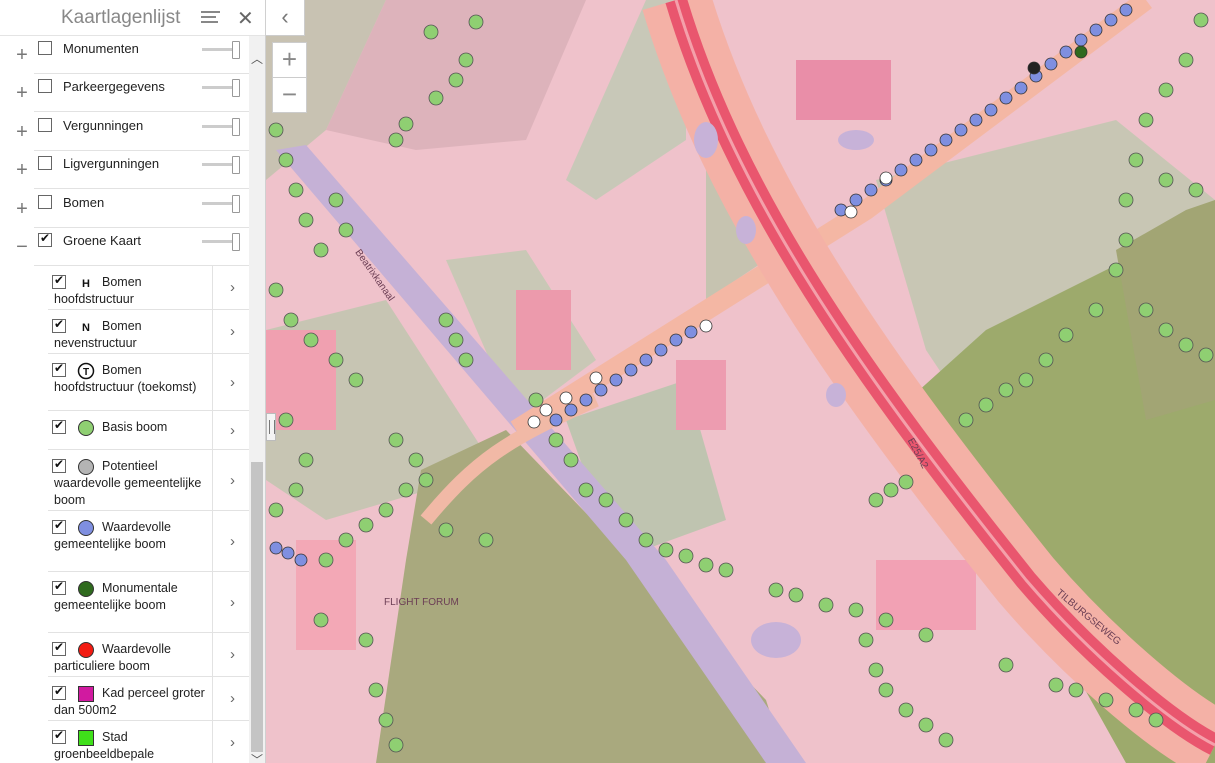 The image size is (1215, 763). Describe the element at coordinates (257, 58) in the screenshot. I see `scroll-up-arrow-icon: ︿` at that location.